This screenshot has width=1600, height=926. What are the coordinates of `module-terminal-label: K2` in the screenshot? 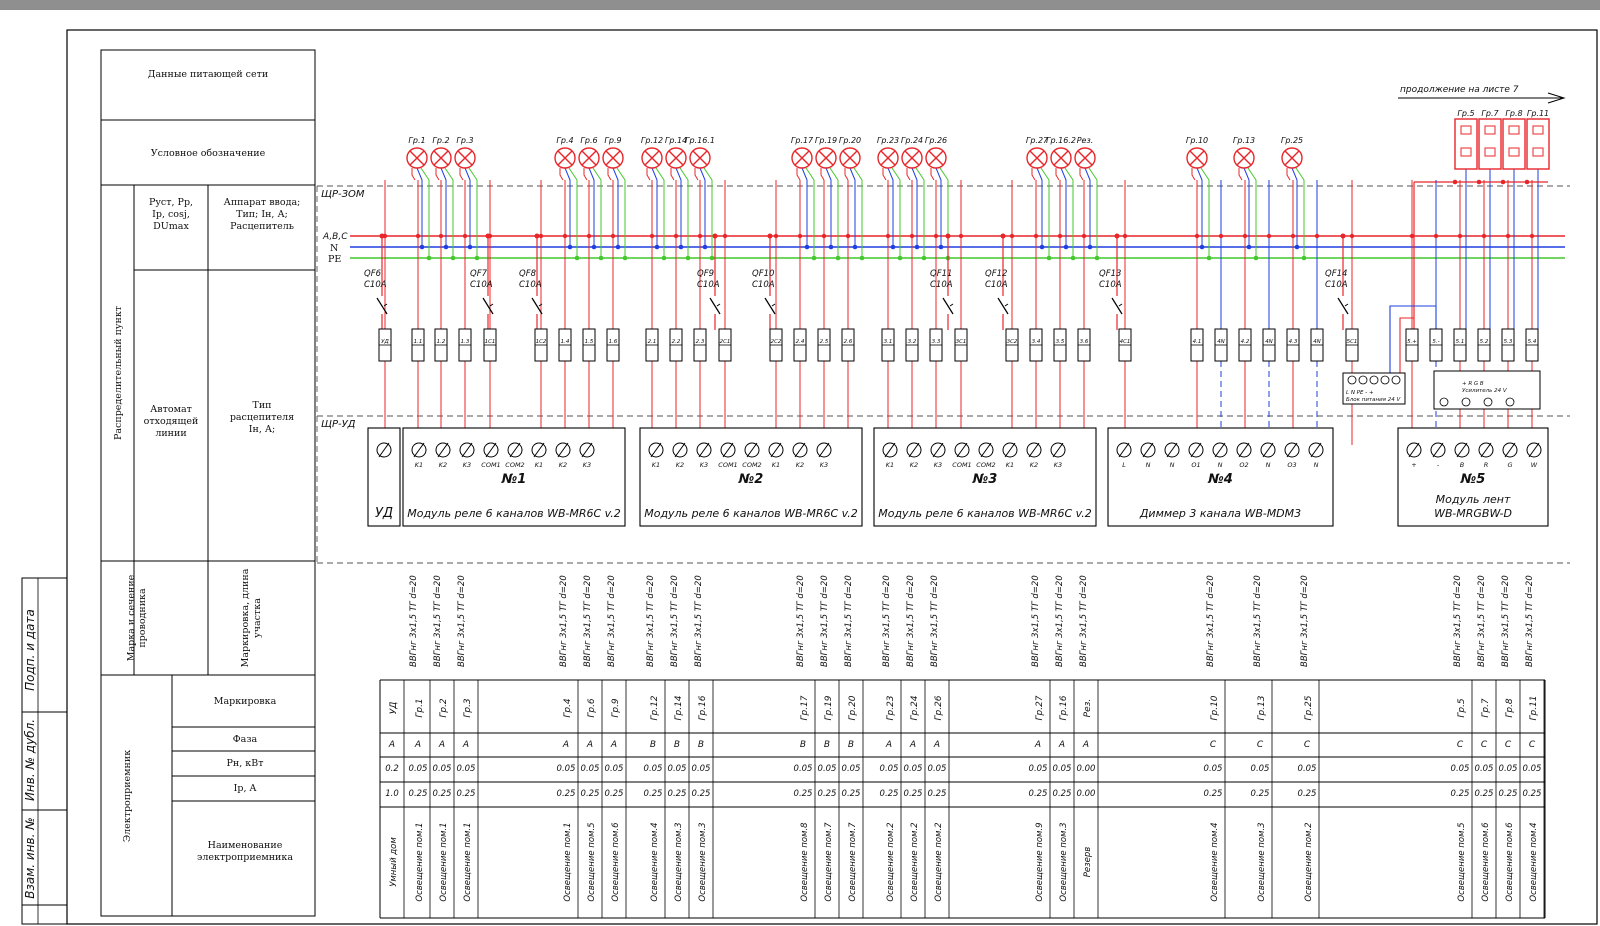 It's located at (914, 465).